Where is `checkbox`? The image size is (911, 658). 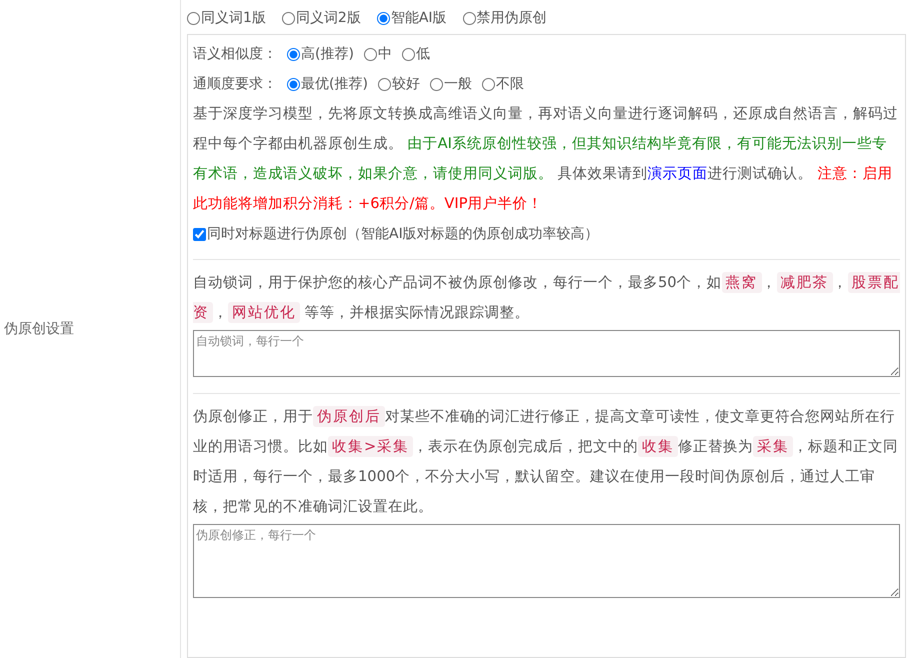 checkbox is located at coordinates (199, 234).